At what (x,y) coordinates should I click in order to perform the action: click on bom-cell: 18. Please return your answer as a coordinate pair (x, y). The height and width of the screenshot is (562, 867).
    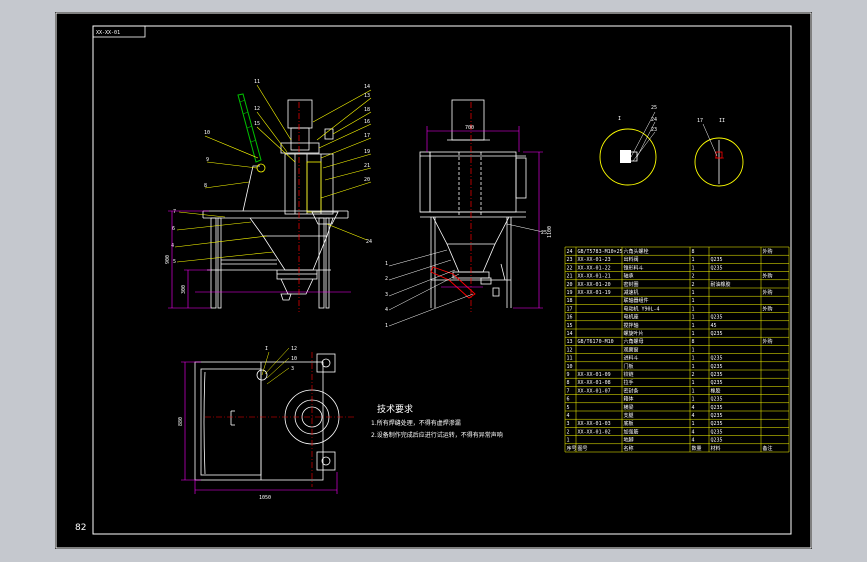
    Looking at the image, I should click on (570, 301).